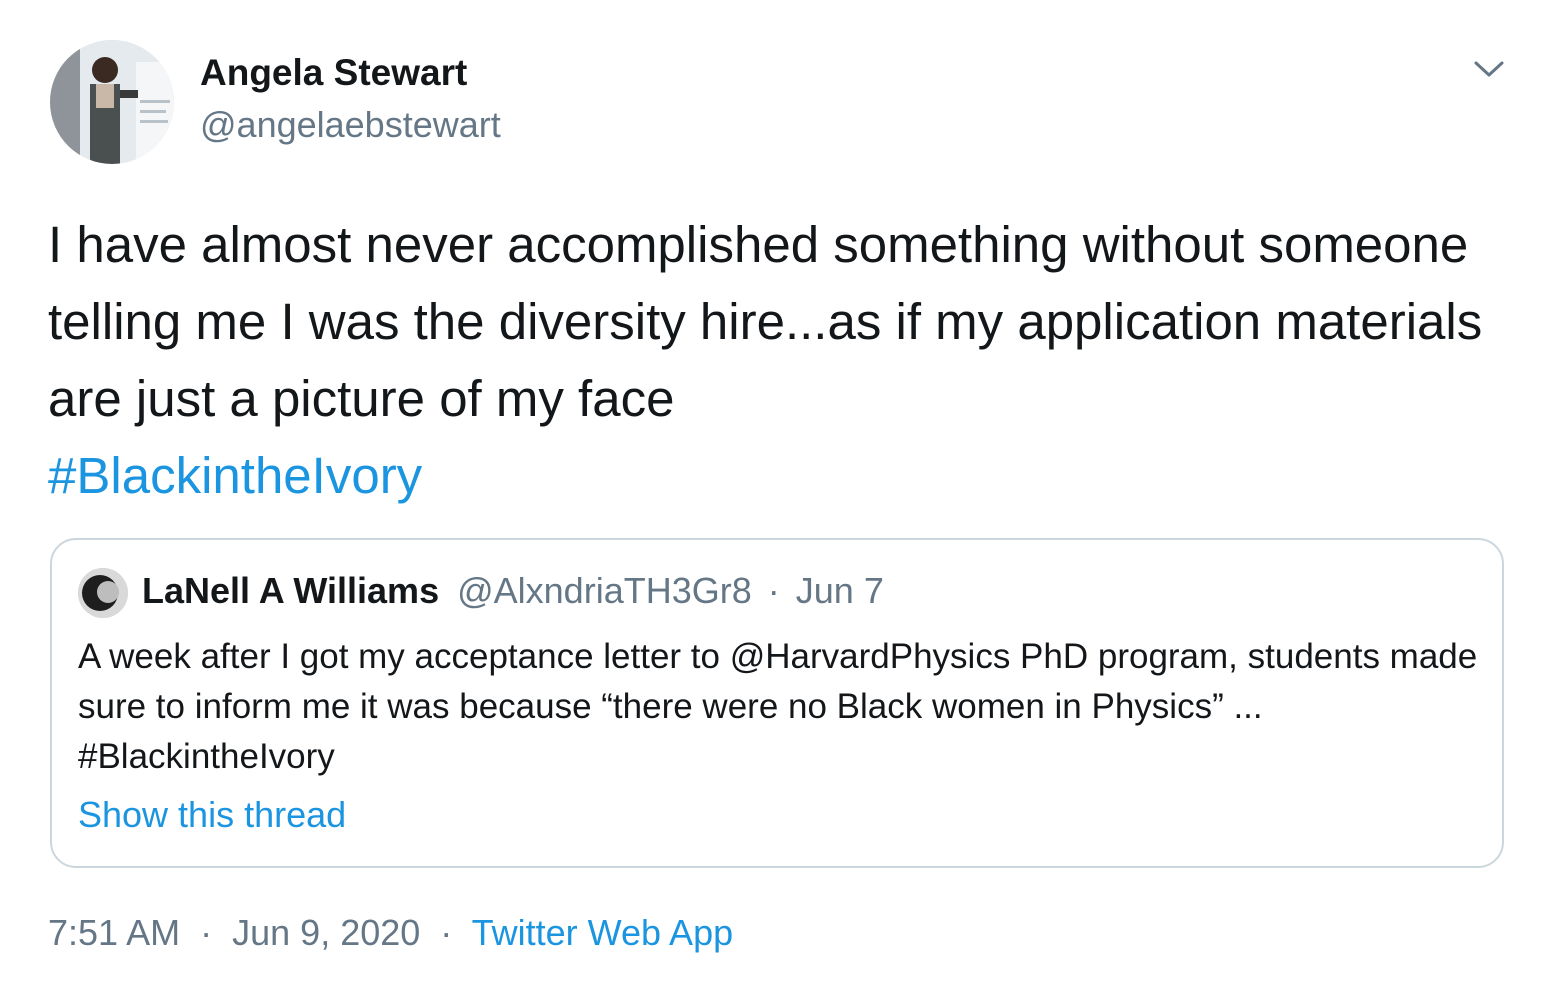  What do you see at coordinates (114, 932) in the screenshot?
I see `tweet-time: 7:51 AM` at bounding box center [114, 932].